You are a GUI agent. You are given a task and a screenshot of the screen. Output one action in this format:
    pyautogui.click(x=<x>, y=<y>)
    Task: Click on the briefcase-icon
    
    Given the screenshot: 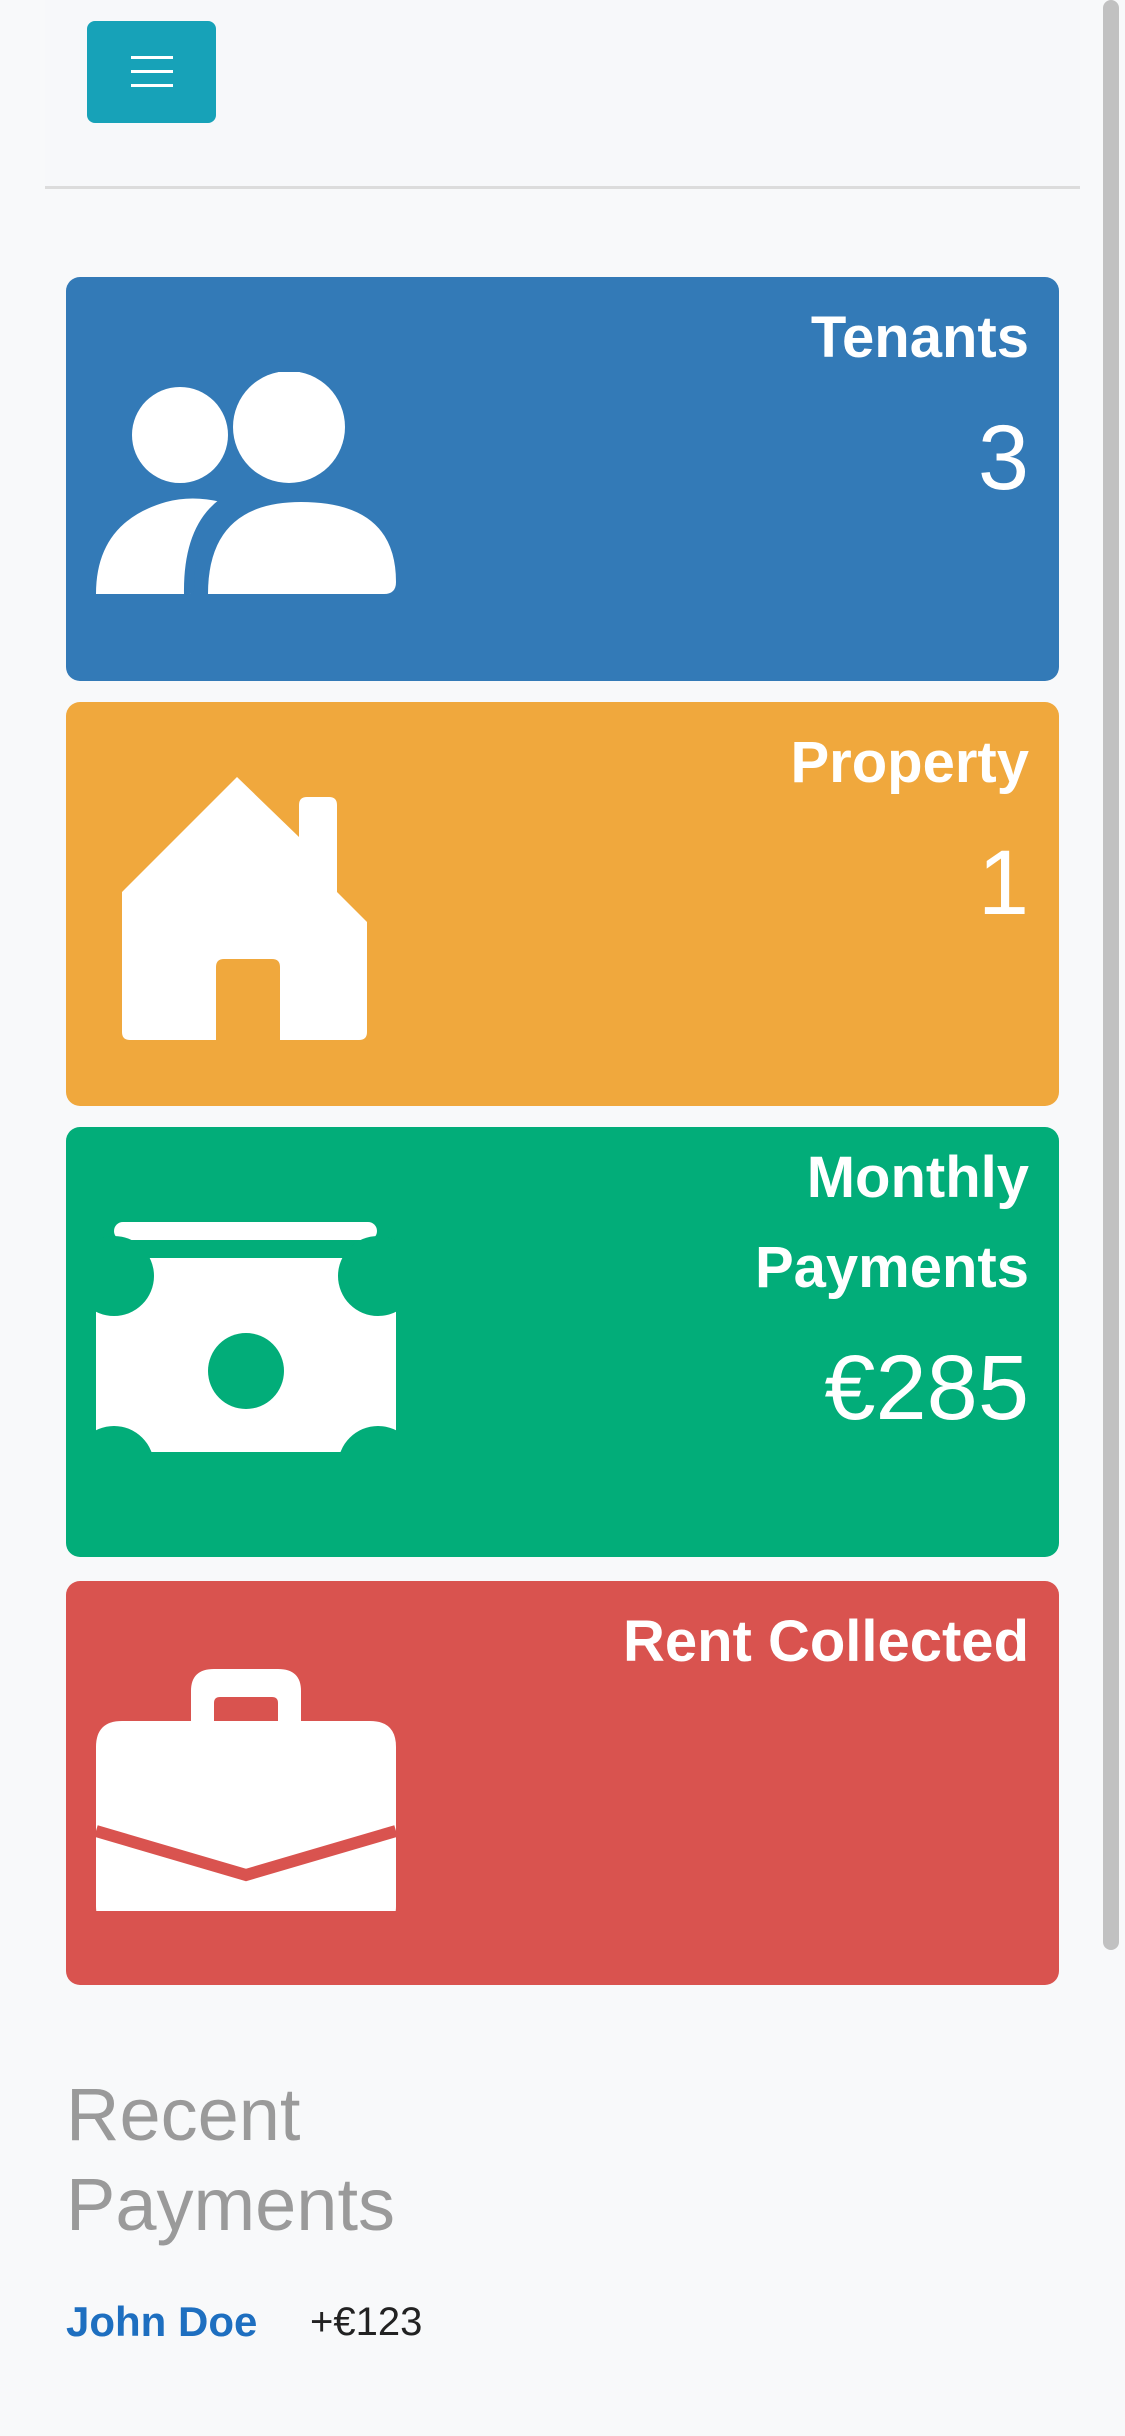 What is the action you would take?
    pyautogui.click(x=246, y=1790)
    